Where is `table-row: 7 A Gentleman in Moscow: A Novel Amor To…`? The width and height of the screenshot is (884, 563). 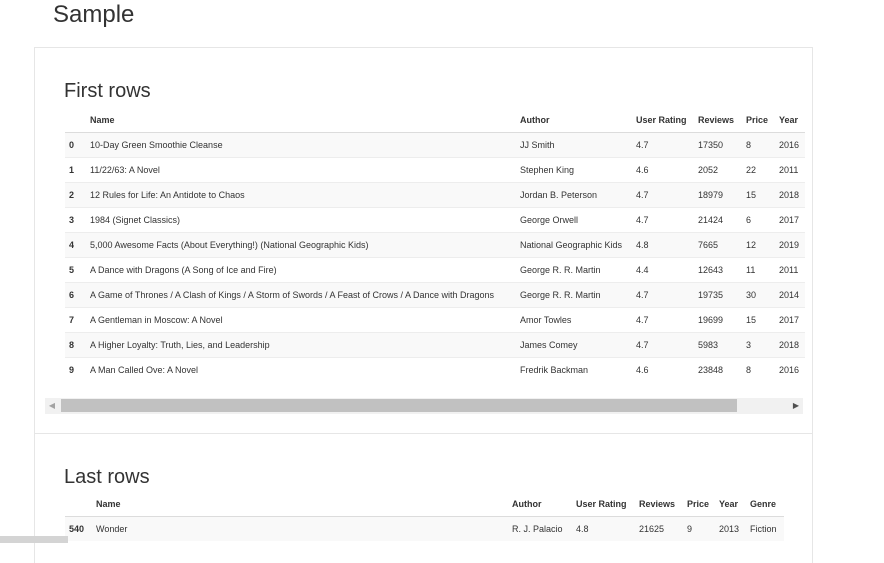 table-row: 7 A Gentleman in Moscow: A Novel Amor To… is located at coordinates (435, 320).